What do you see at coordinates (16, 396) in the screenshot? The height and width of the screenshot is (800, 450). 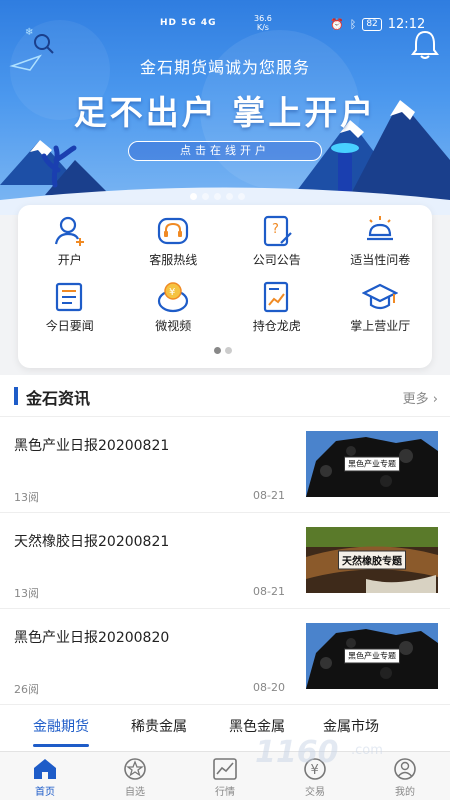 I see `section-accent-bar` at bounding box center [16, 396].